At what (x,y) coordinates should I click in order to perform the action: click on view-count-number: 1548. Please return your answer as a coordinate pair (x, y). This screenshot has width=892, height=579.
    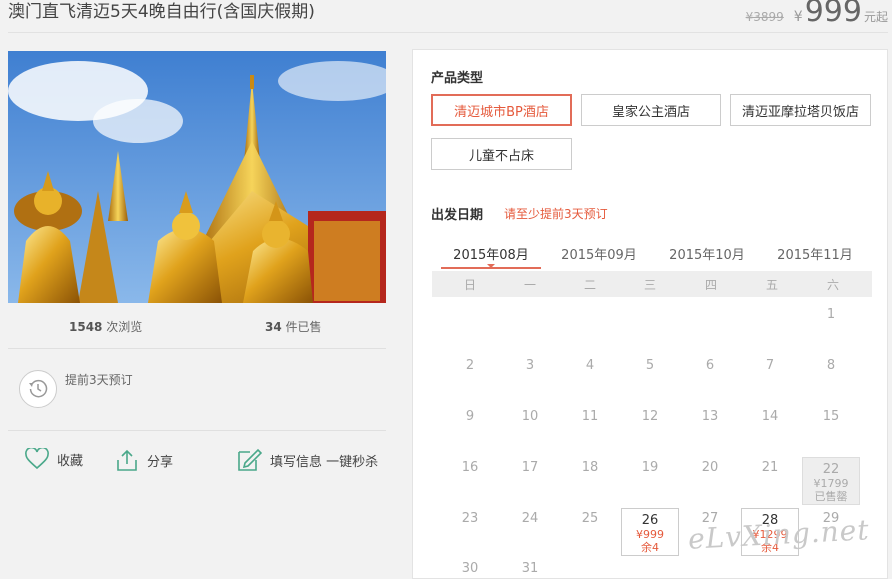
    Looking at the image, I should click on (86, 327).